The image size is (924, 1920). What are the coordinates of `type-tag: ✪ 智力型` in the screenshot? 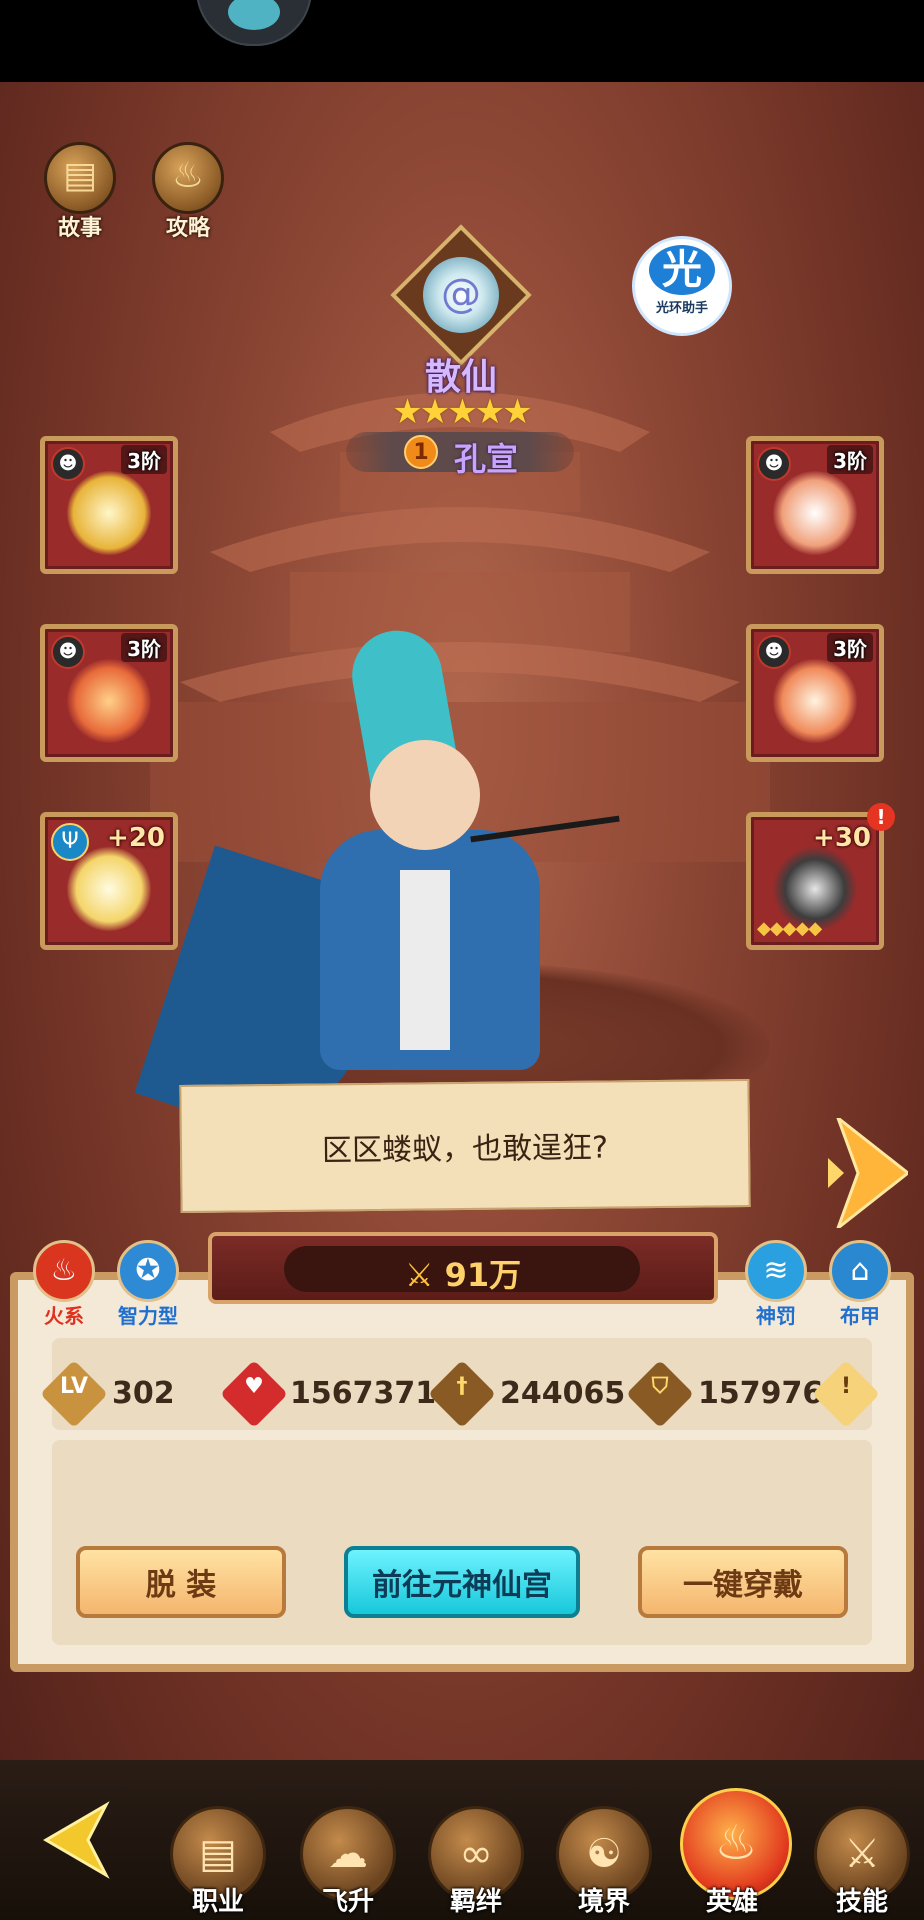 It's located at (148, 1284).